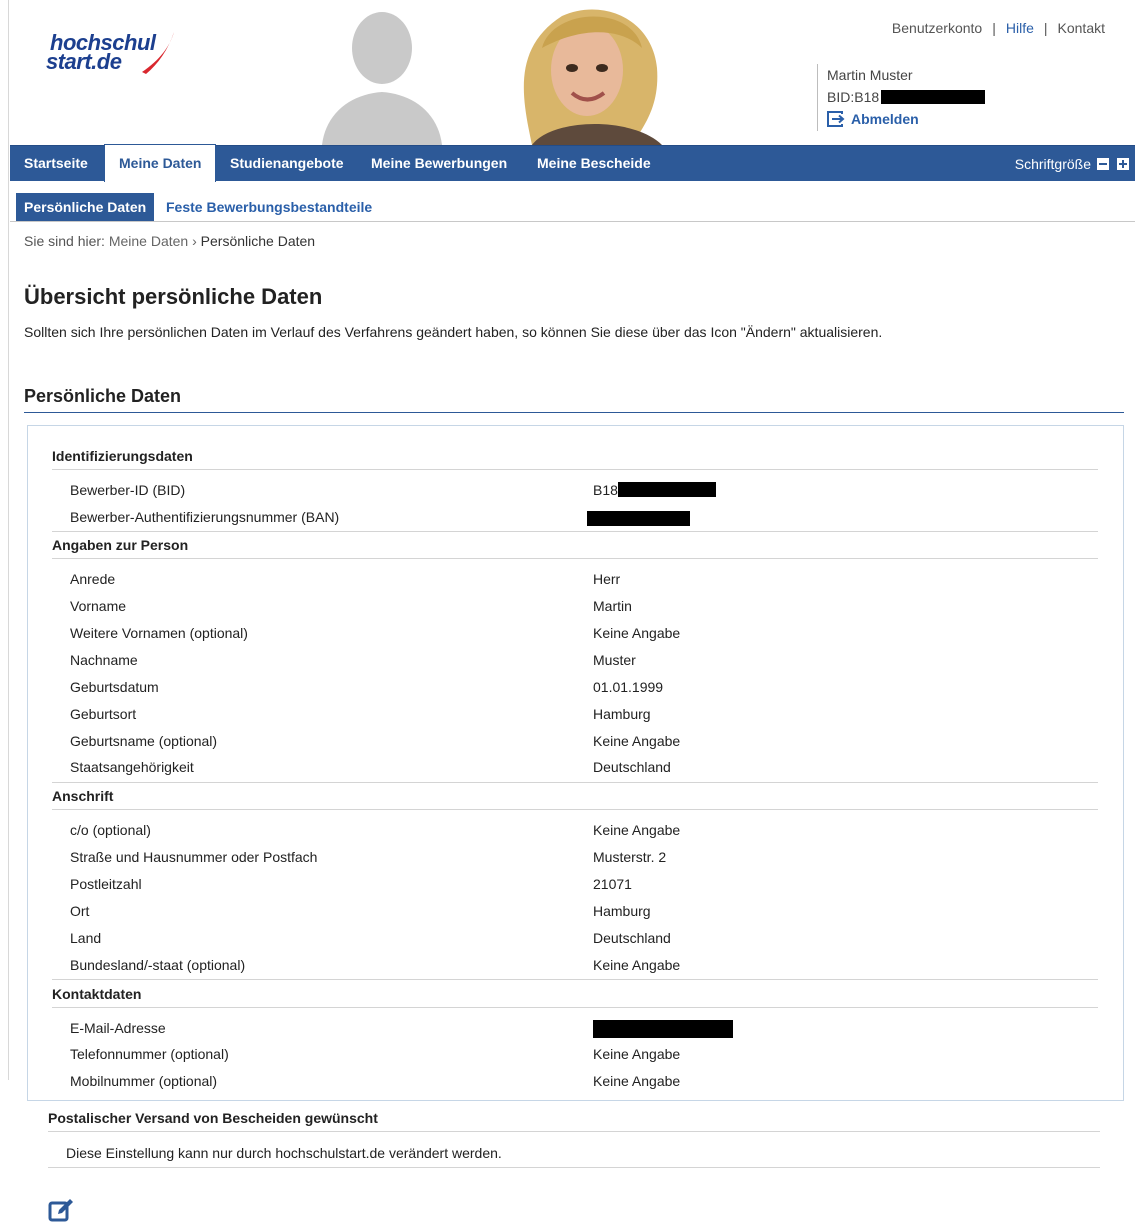 The image size is (1135, 1228). What do you see at coordinates (630, 857) in the screenshot?
I see `row-value: Musterstr. 2` at bounding box center [630, 857].